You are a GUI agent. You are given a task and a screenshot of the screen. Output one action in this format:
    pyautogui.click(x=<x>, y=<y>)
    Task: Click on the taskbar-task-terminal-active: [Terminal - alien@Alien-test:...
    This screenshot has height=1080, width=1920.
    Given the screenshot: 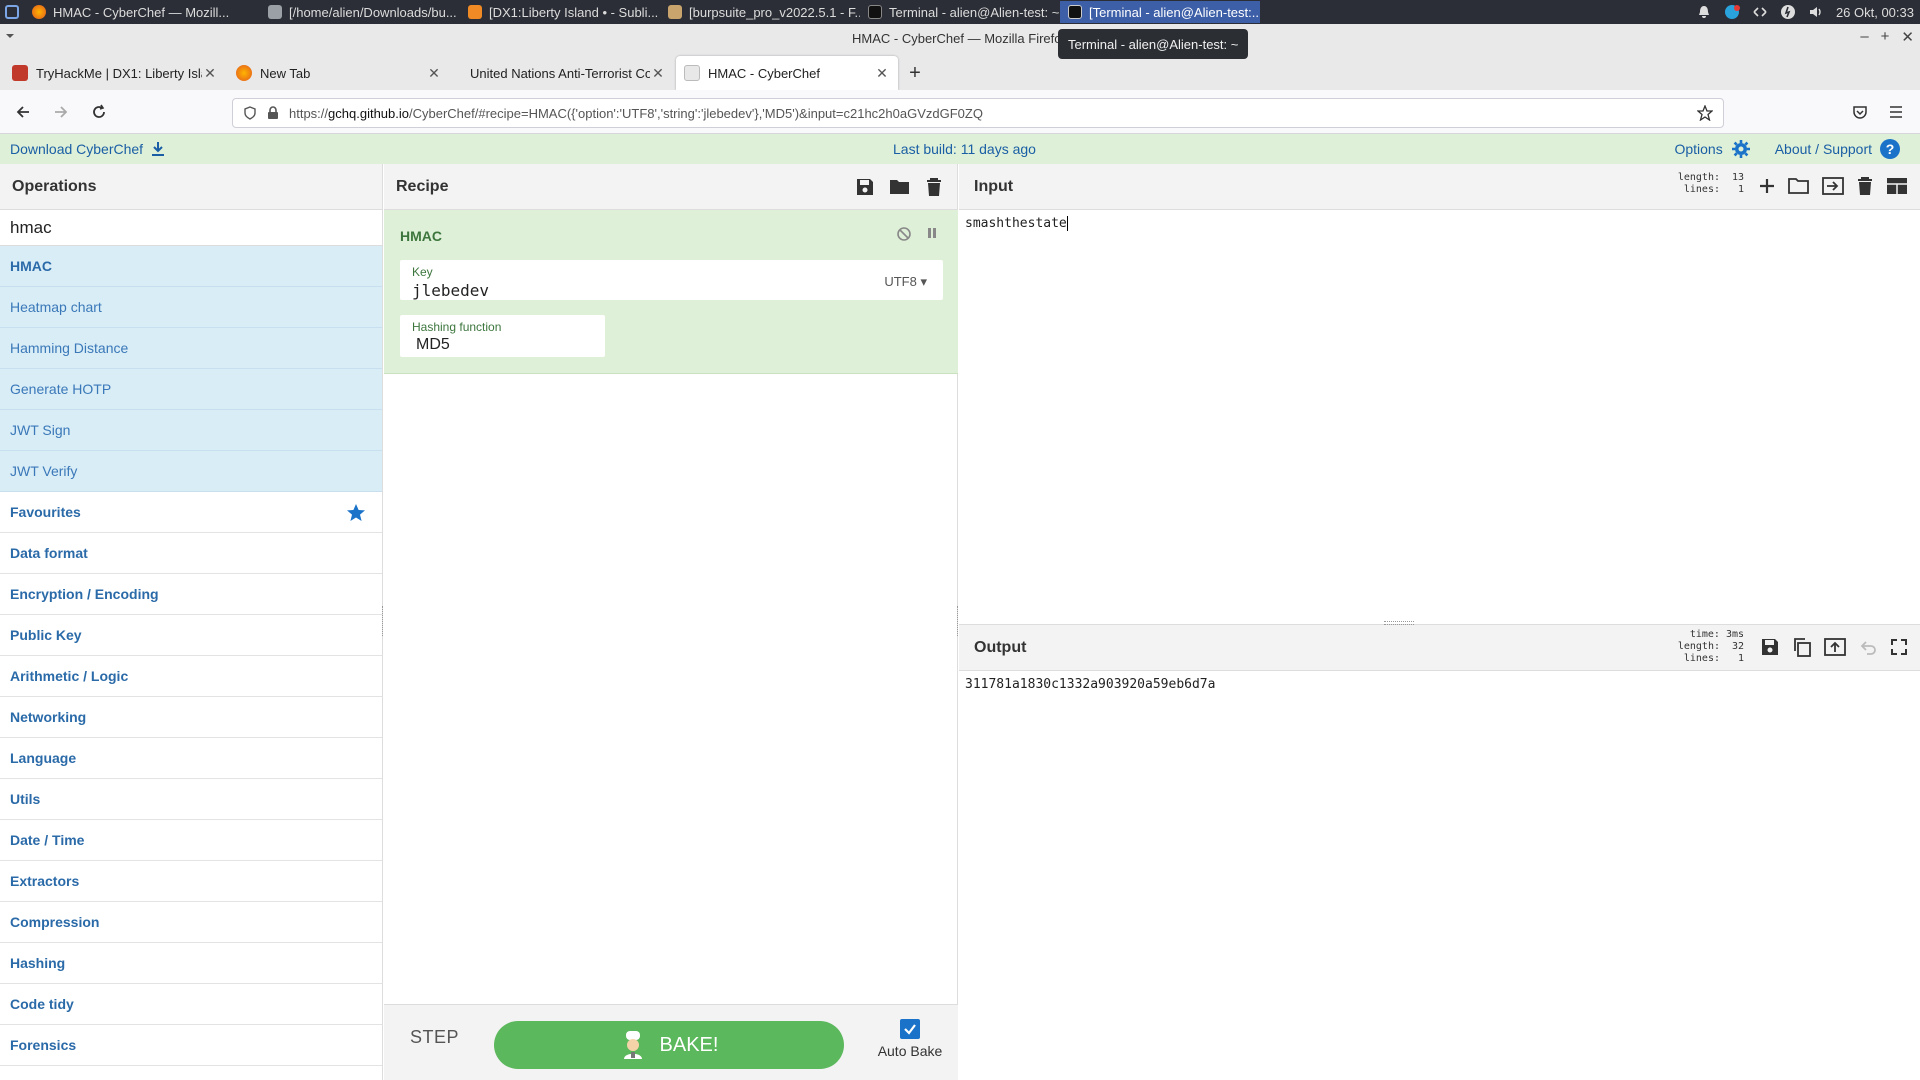 What is the action you would take?
    pyautogui.click(x=1160, y=12)
    